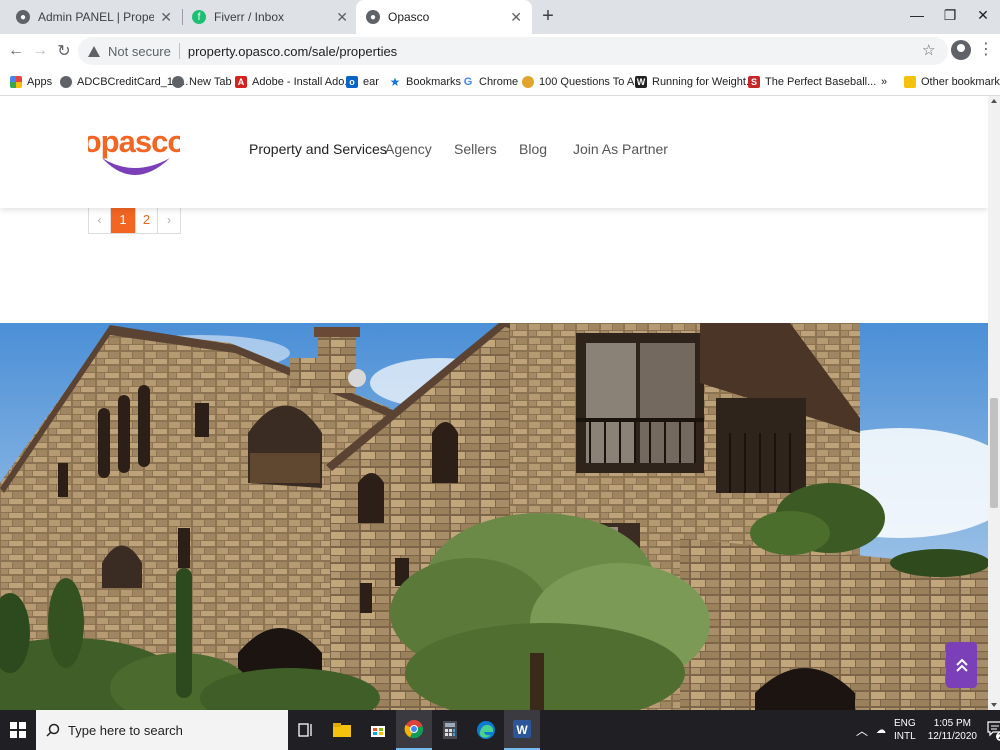  I want to click on double-chevron-up-icon, so click(961, 665).